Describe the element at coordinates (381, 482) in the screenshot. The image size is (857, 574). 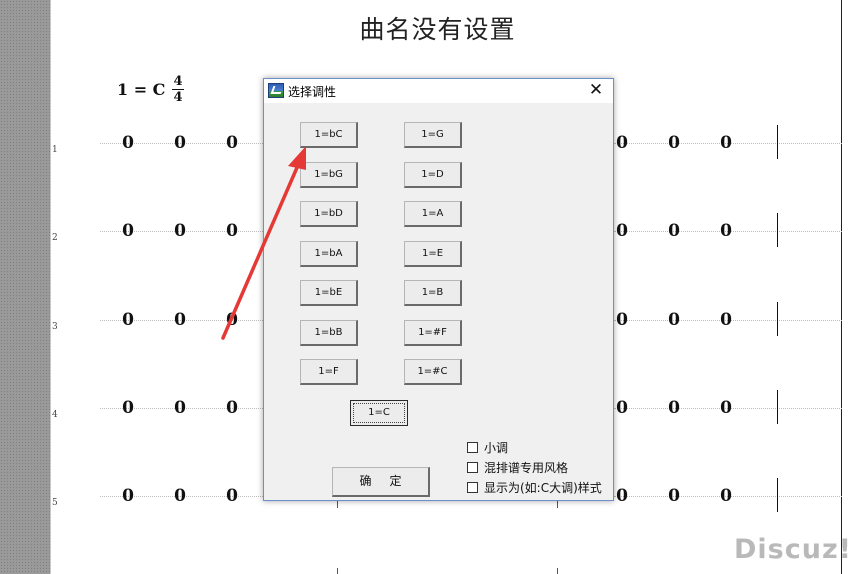
I see `ok-button: 确定` at that location.